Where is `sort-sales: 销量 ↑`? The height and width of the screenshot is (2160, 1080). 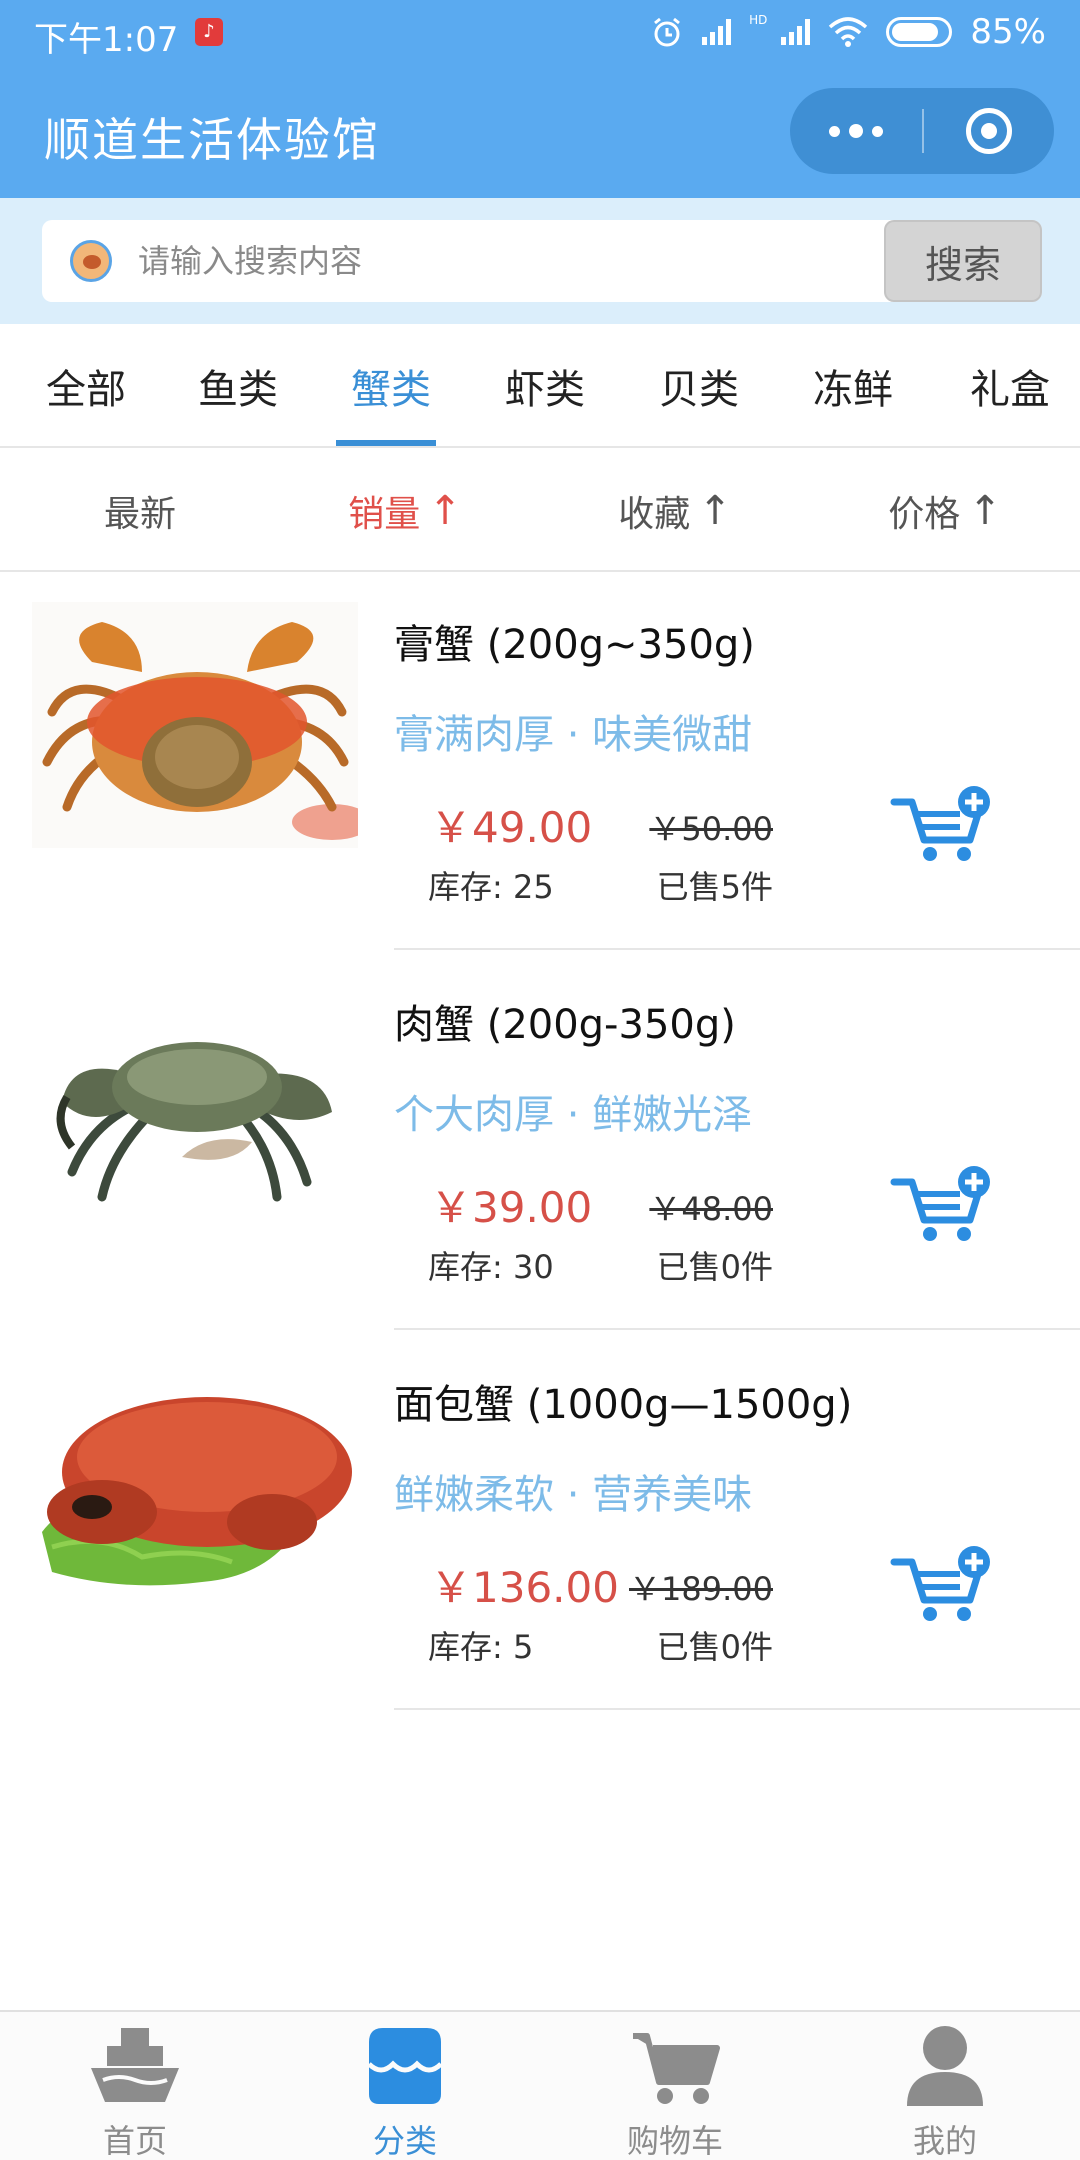 sort-sales: 销量 ↑ is located at coordinates (405, 511).